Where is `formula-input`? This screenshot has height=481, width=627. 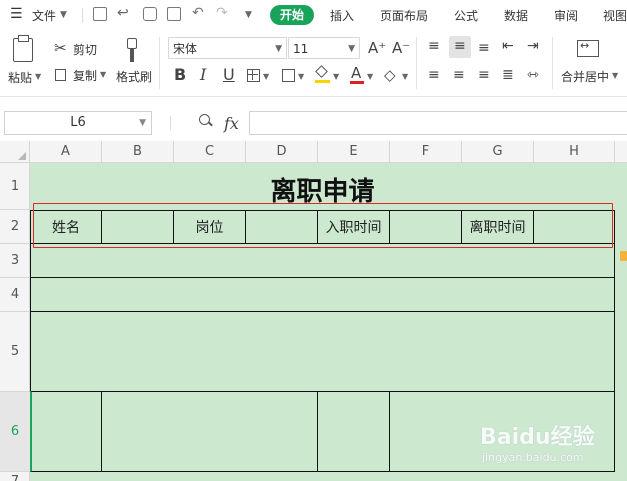
formula-input is located at coordinates (438, 123).